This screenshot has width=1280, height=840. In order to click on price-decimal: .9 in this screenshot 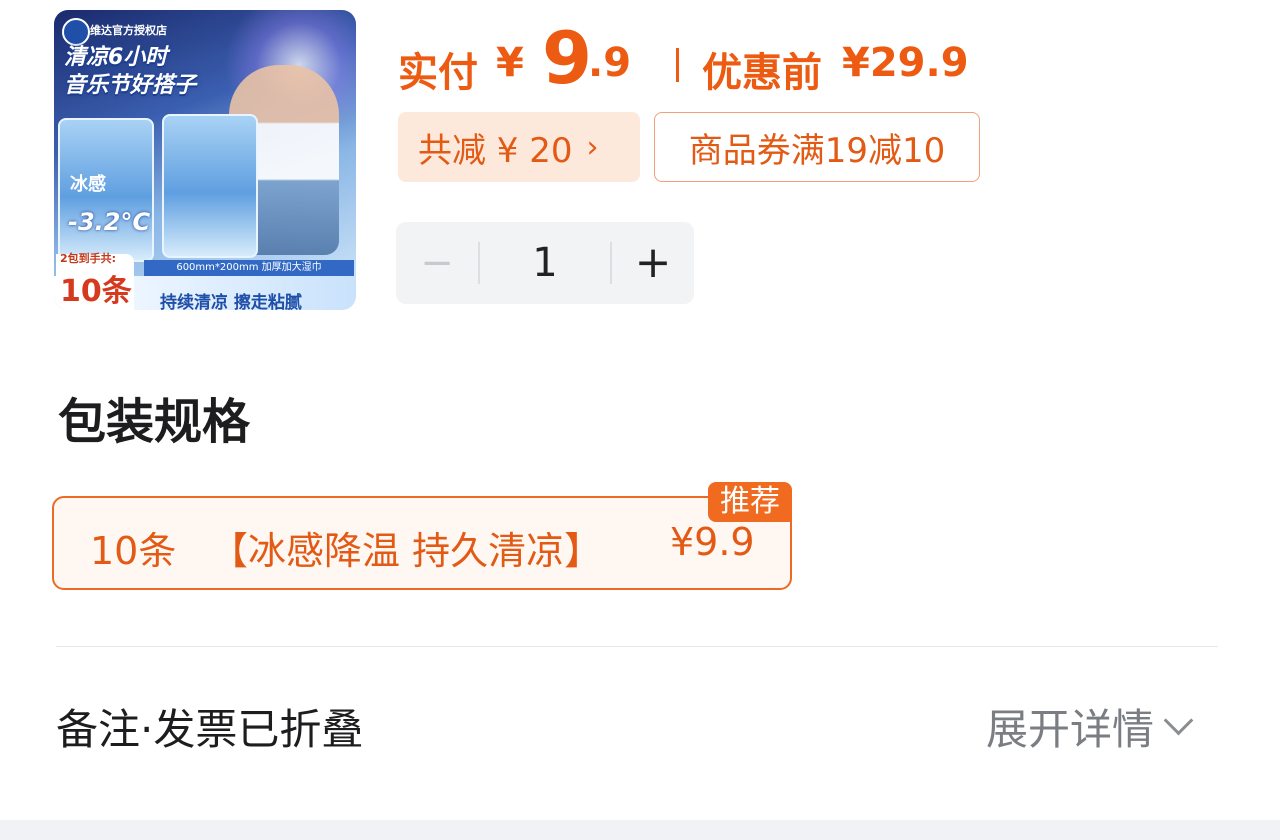, I will do `click(610, 63)`.